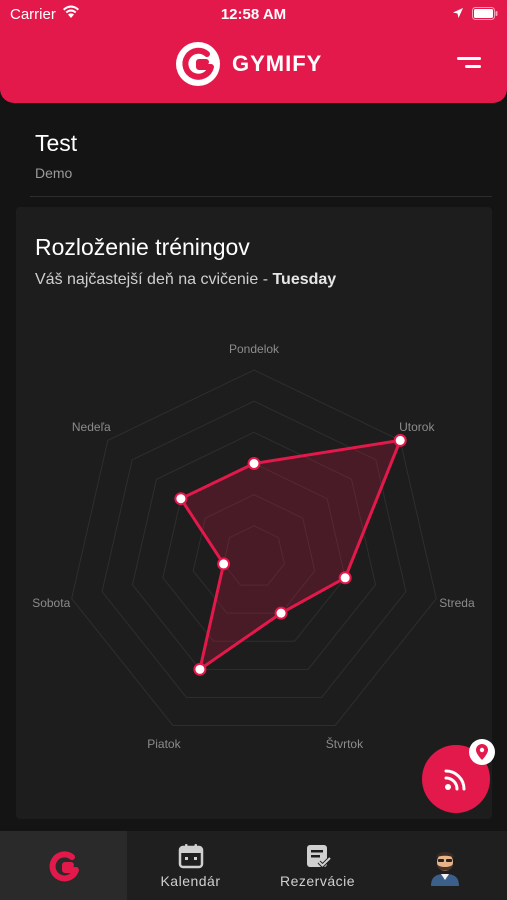  I want to click on radar-axis-label: Štvrtok, so click(344, 744).